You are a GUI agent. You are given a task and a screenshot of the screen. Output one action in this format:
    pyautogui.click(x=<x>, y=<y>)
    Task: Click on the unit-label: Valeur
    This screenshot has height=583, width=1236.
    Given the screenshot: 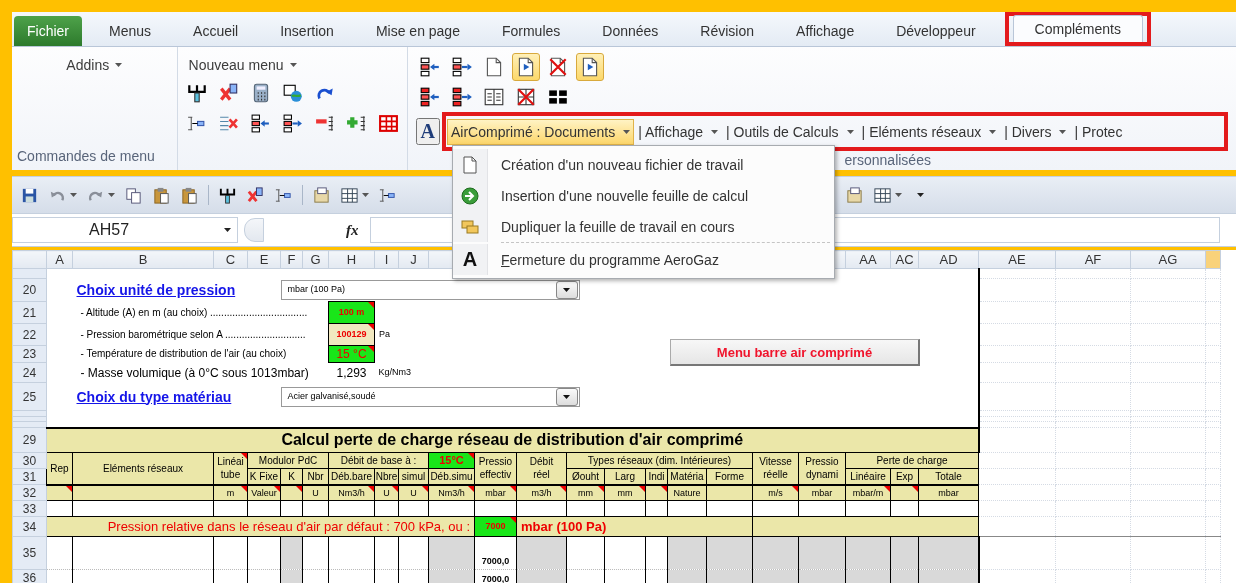 What is the action you would take?
    pyautogui.click(x=264, y=492)
    